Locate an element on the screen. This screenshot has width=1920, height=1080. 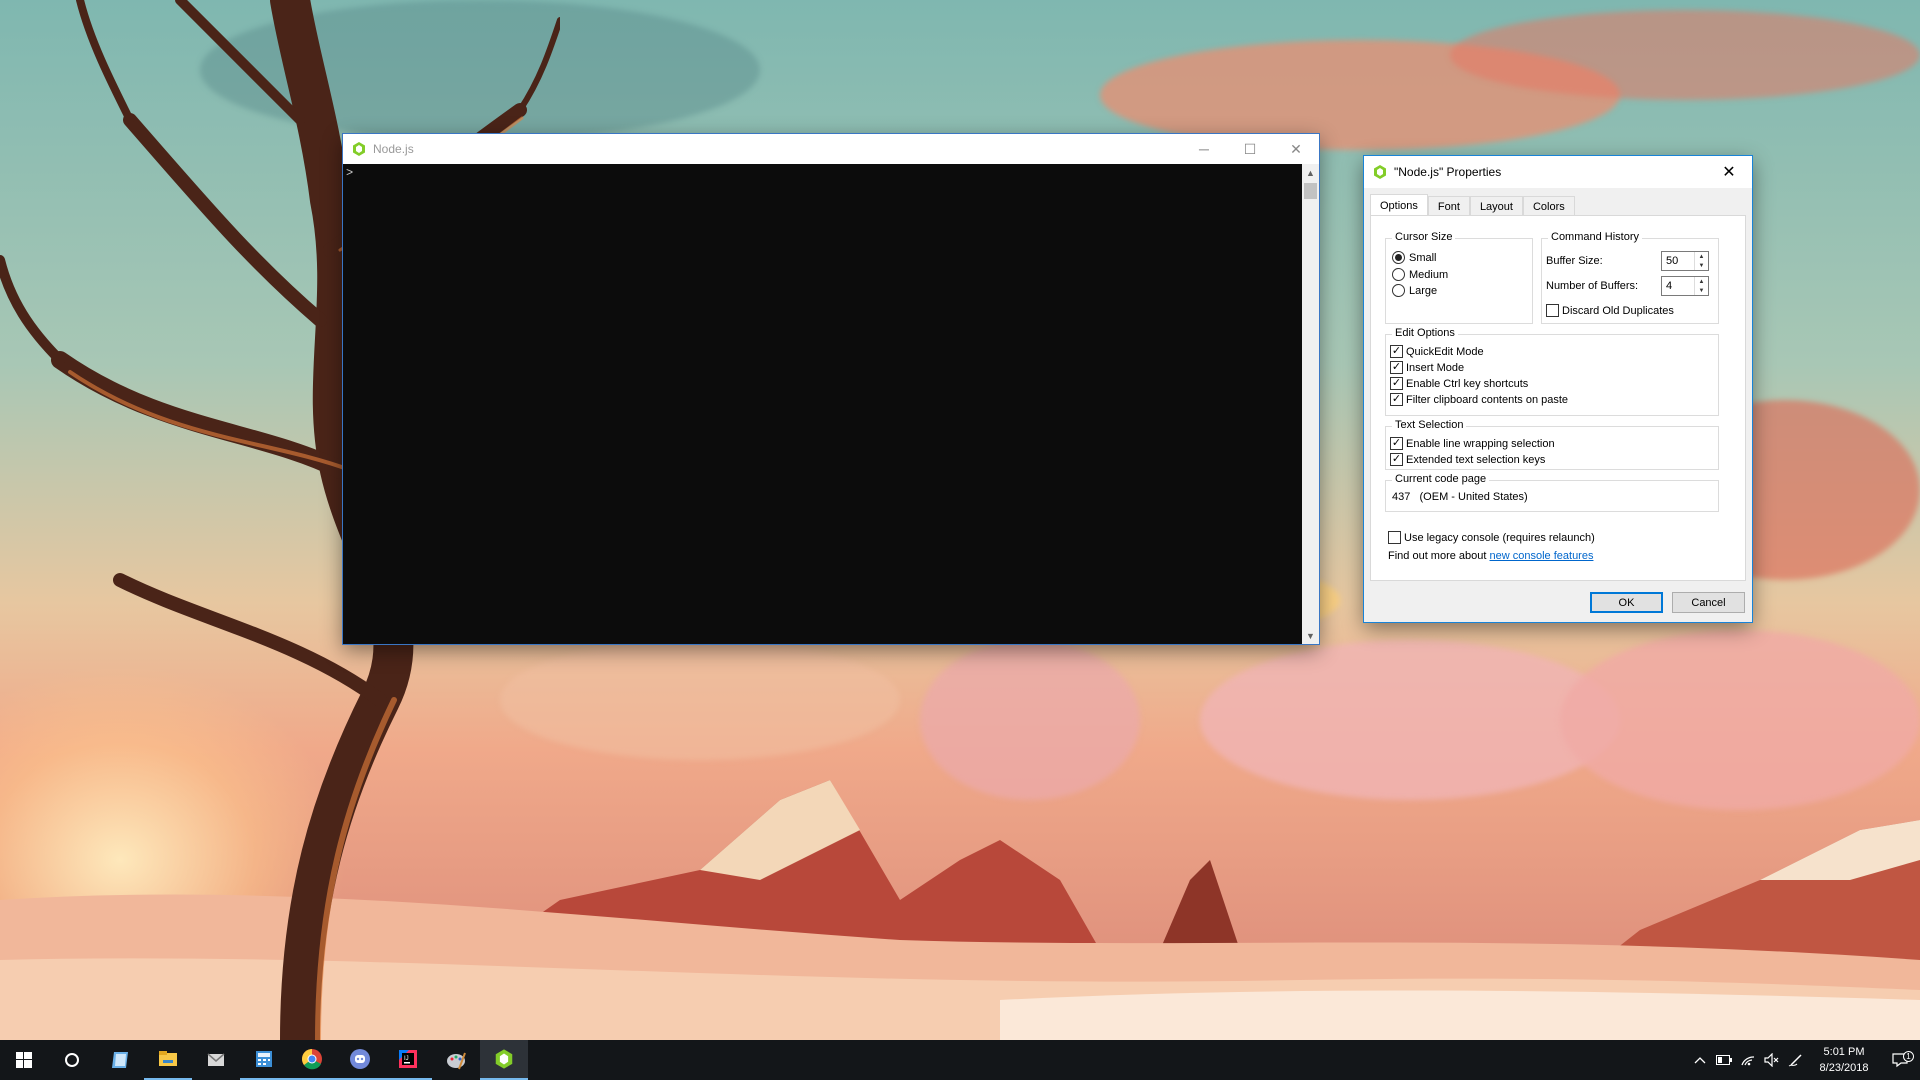
clock-time: 5:01 PM is located at coordinates (1844, 1052).